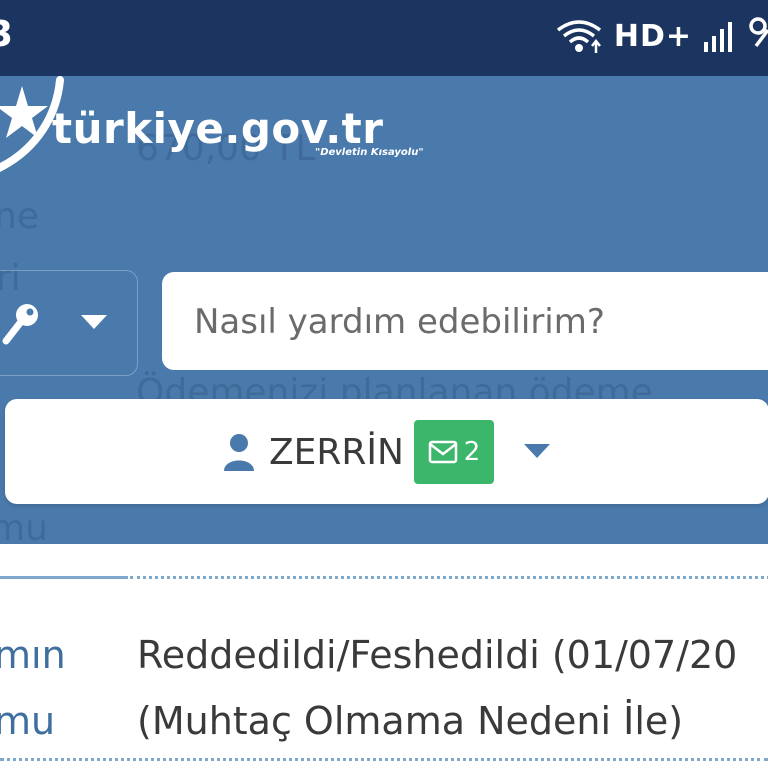 This screenshot has width=768, height=768. I want to click on background-text: mu, so click(24, 526).